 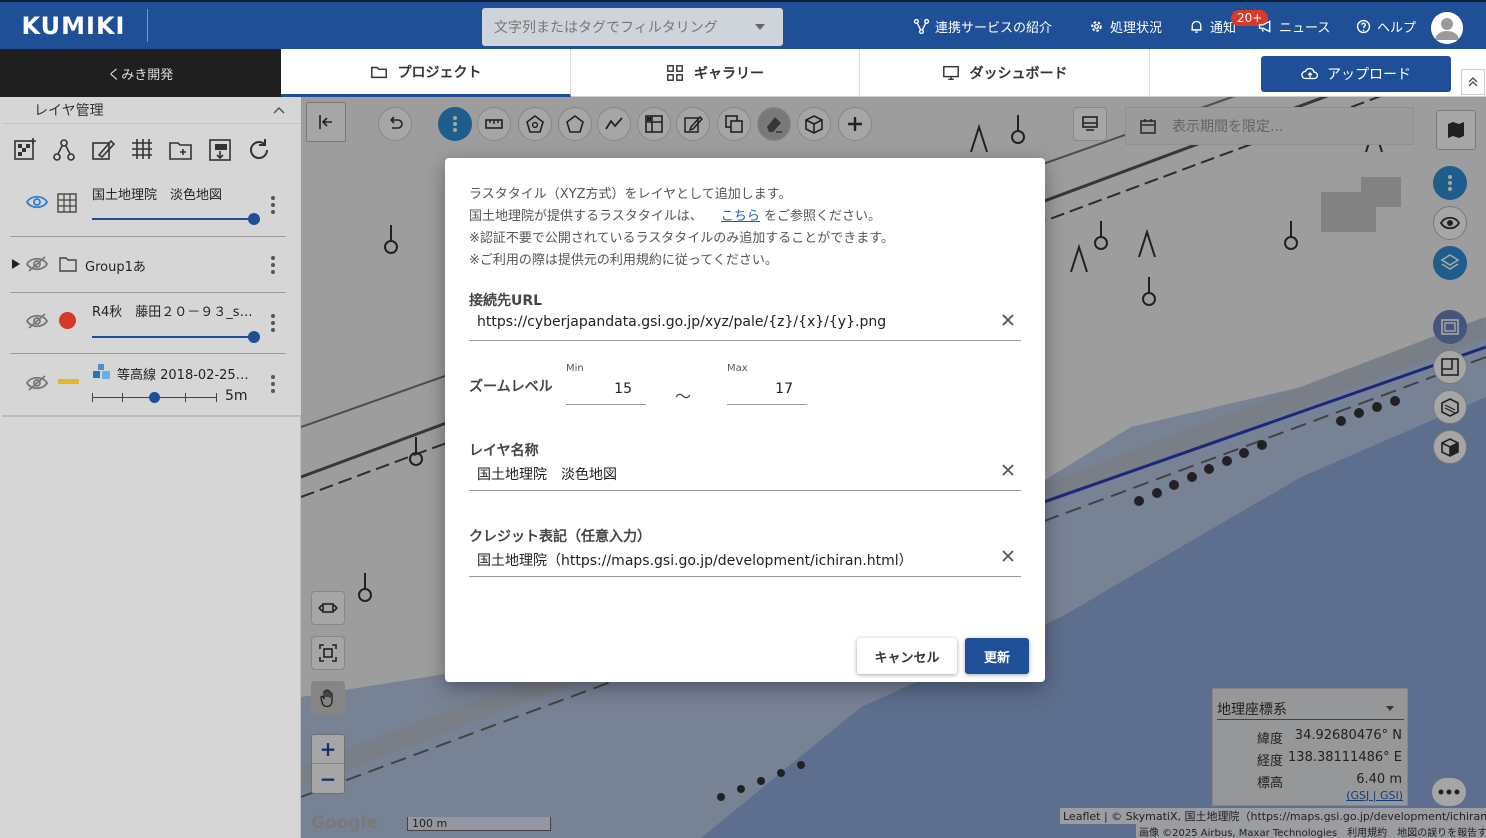 I want to click on user-avatar, so click(x=1447, y=28).